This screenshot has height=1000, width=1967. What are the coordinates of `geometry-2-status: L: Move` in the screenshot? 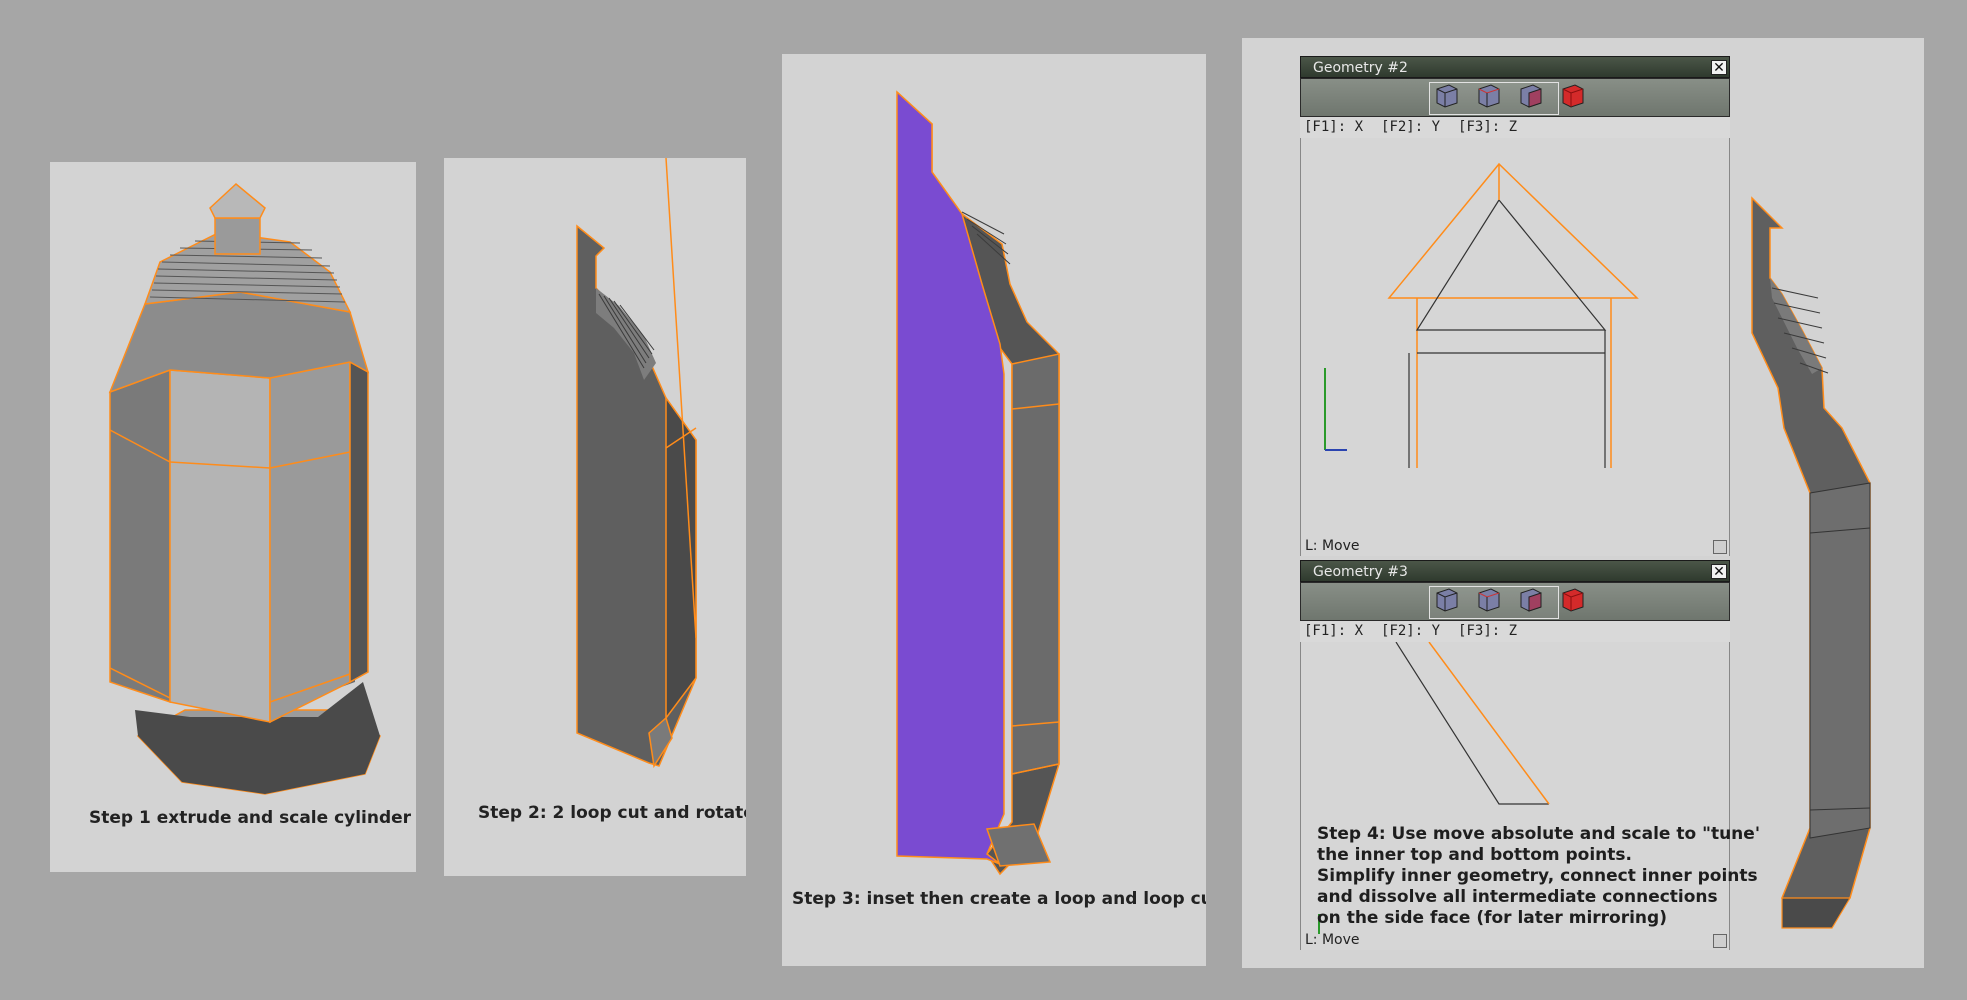 It's located at (1332, 546).